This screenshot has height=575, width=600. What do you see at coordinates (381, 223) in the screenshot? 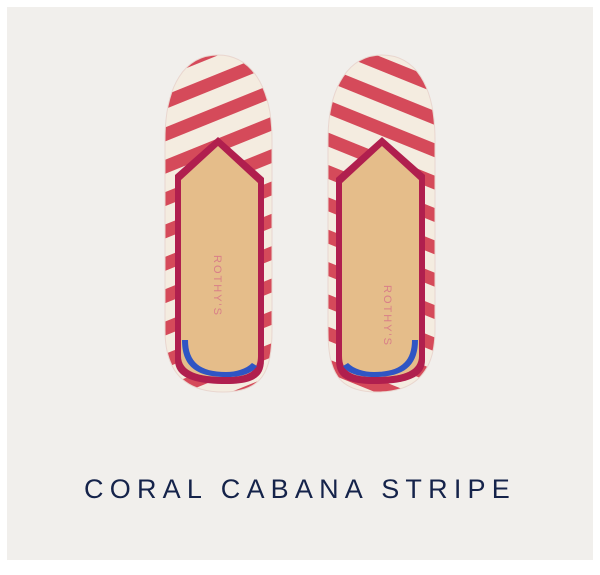
I see `right-shoe: ROTHY'S` at bounding box center [381, 223].